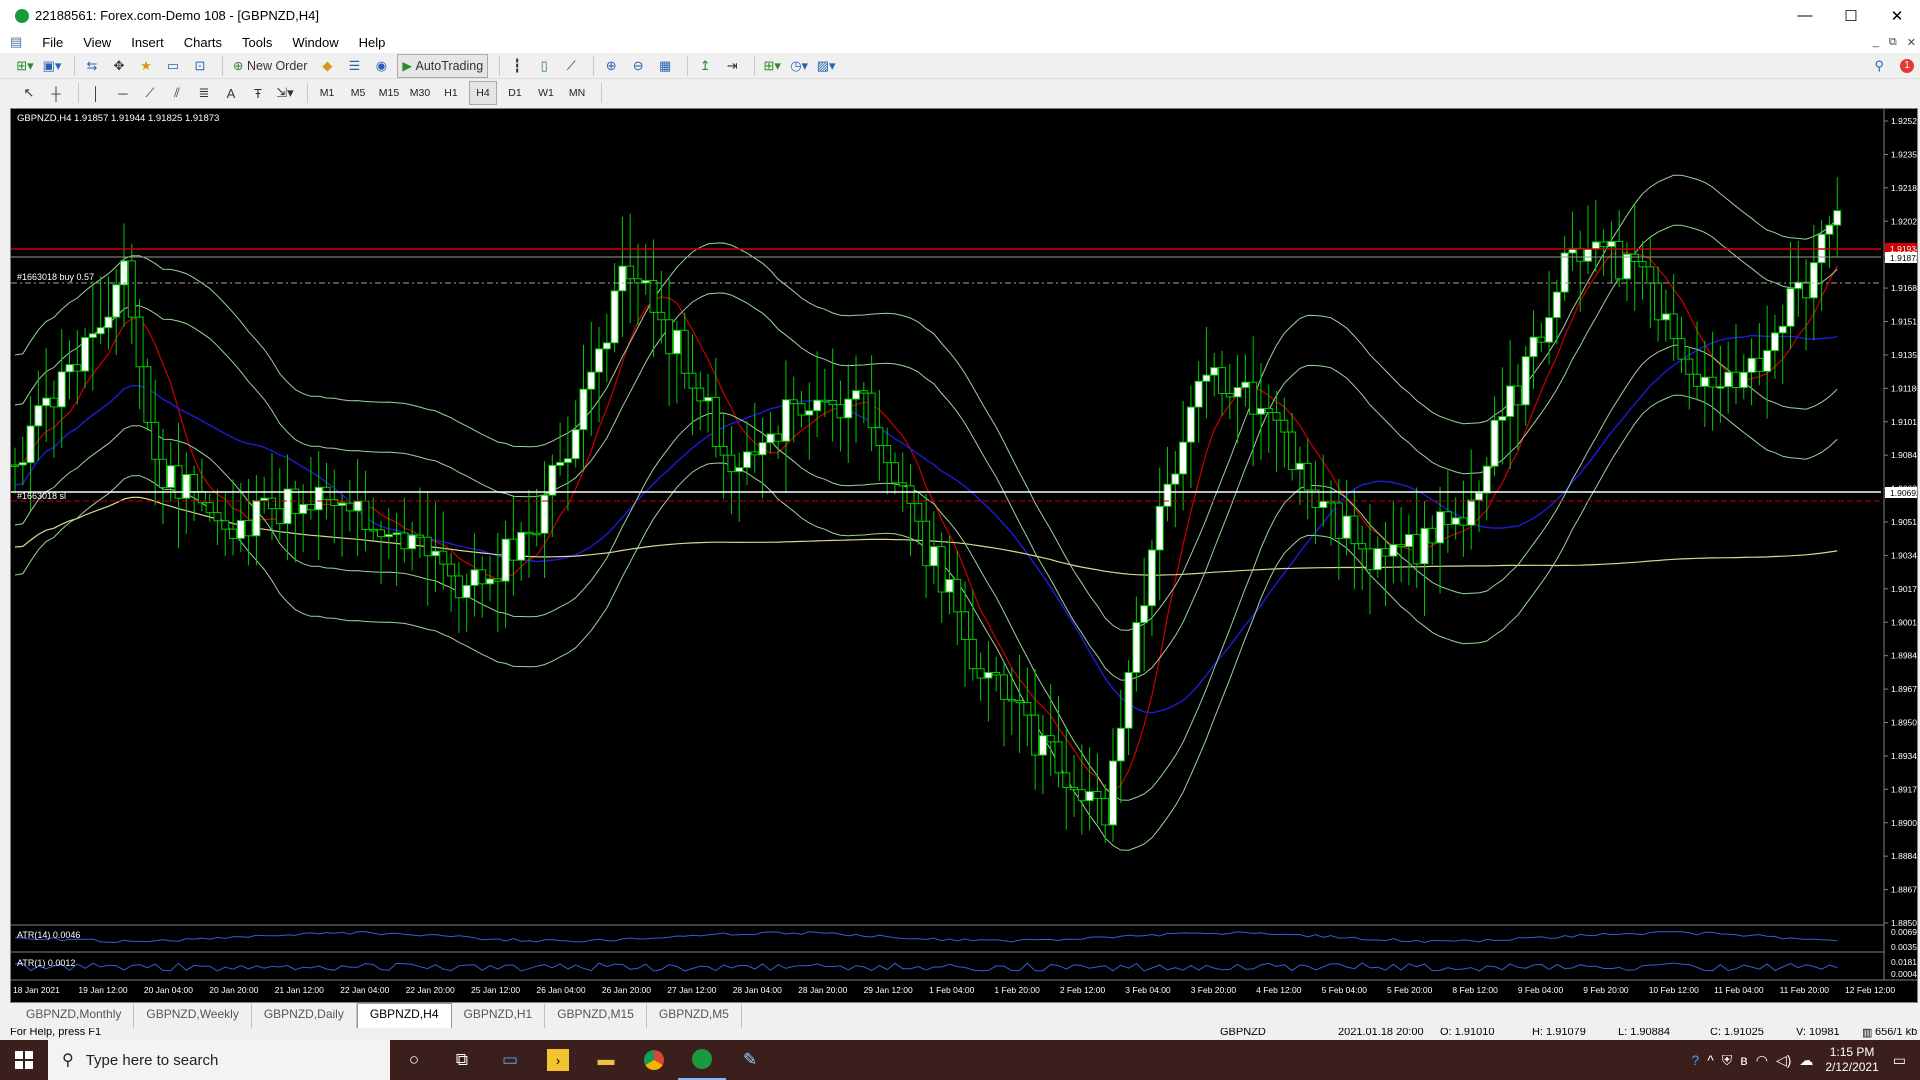 Image resolution: width=1920 pixels, height=1080 pixels. I want to click on menu-tools: Tools, so click(257, 42).